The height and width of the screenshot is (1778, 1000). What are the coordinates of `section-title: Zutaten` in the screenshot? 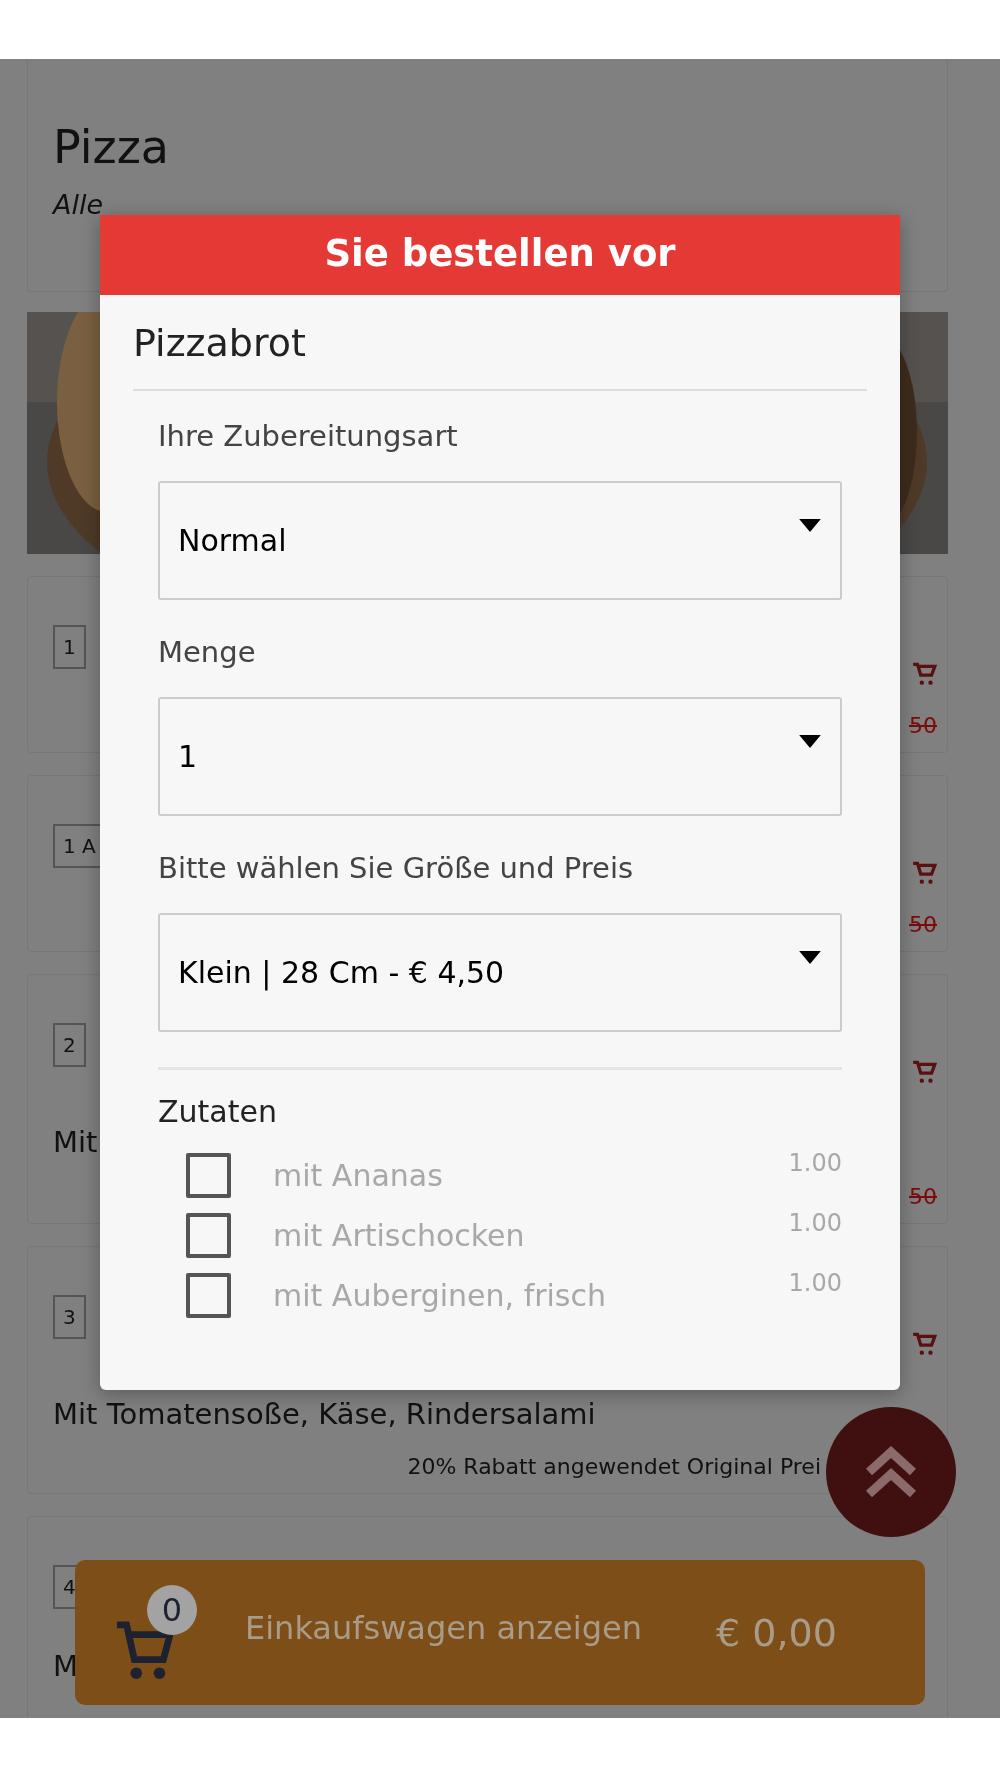 It's located at (218, 1111).